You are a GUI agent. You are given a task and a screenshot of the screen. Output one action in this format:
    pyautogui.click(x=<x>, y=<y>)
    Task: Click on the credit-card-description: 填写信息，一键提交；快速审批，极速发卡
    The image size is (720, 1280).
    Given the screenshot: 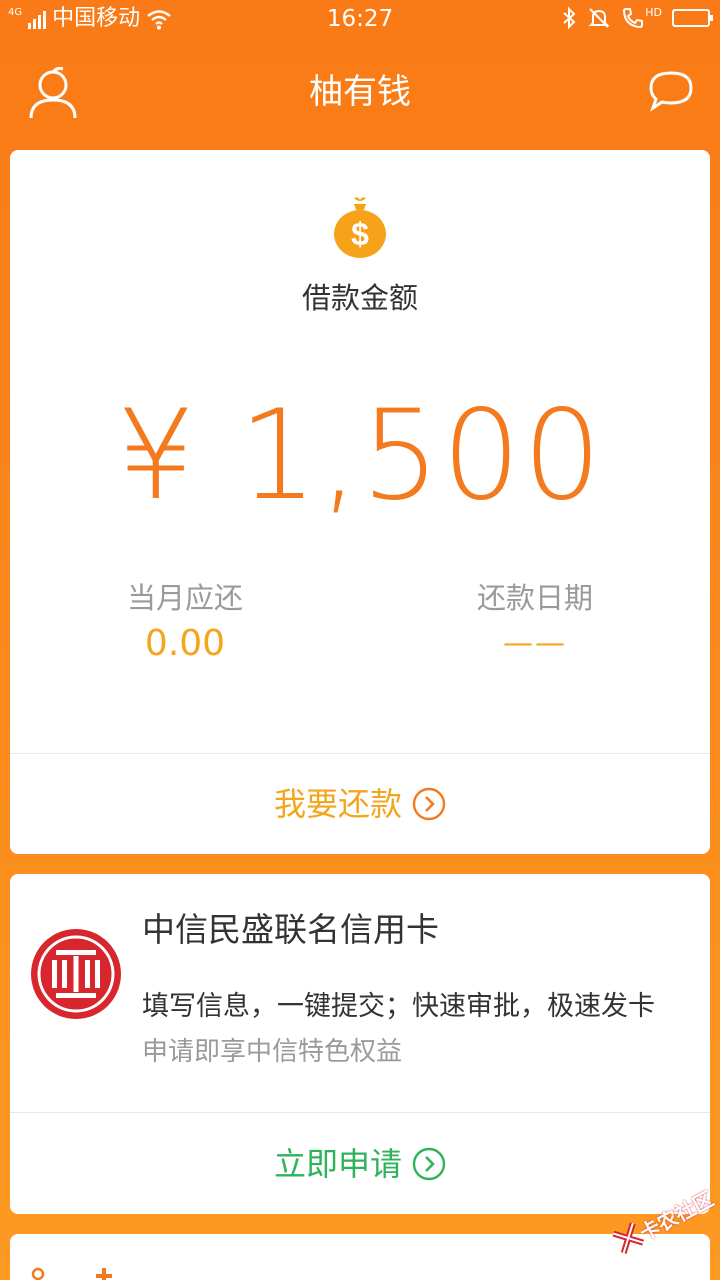 What is the action you would take?
    pyautogui.click(x=398, y=1006)
    